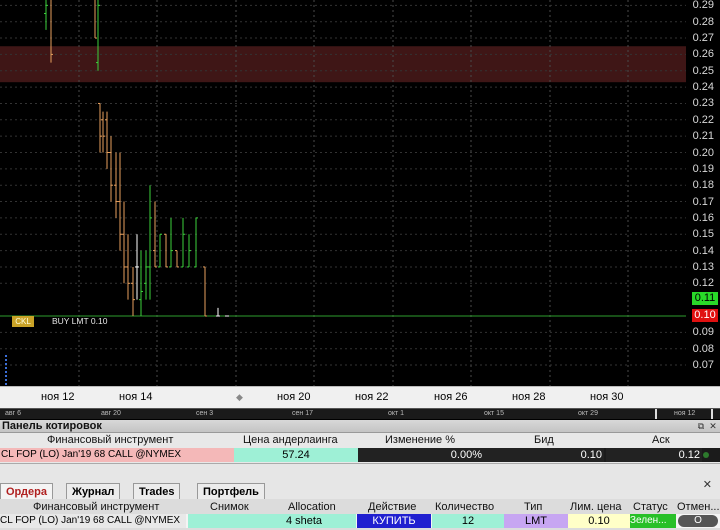  Describe the element at coordinates (607, 397) in the screenshot. I see `date-label: ноя 30` at that location.